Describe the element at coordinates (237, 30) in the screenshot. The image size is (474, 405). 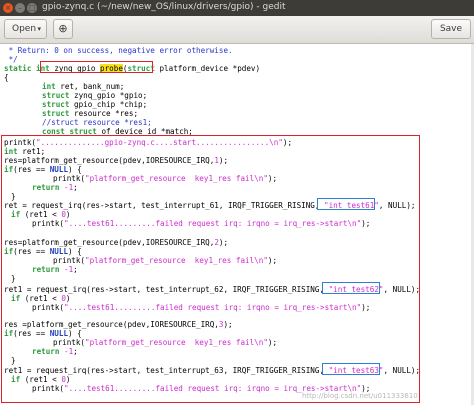
I see `header-toolbar: Open ▾ ⊕ Save` at that location.